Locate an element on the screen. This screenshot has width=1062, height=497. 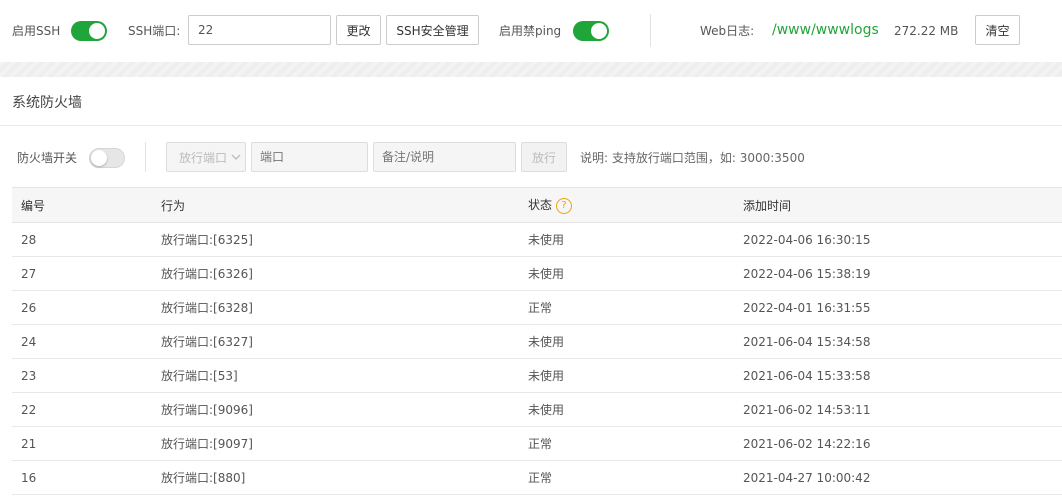
table-row: 27 放行端口:[6326] 未使用 2022-04-06 15:38:19 is located at coordinates (537, 273).